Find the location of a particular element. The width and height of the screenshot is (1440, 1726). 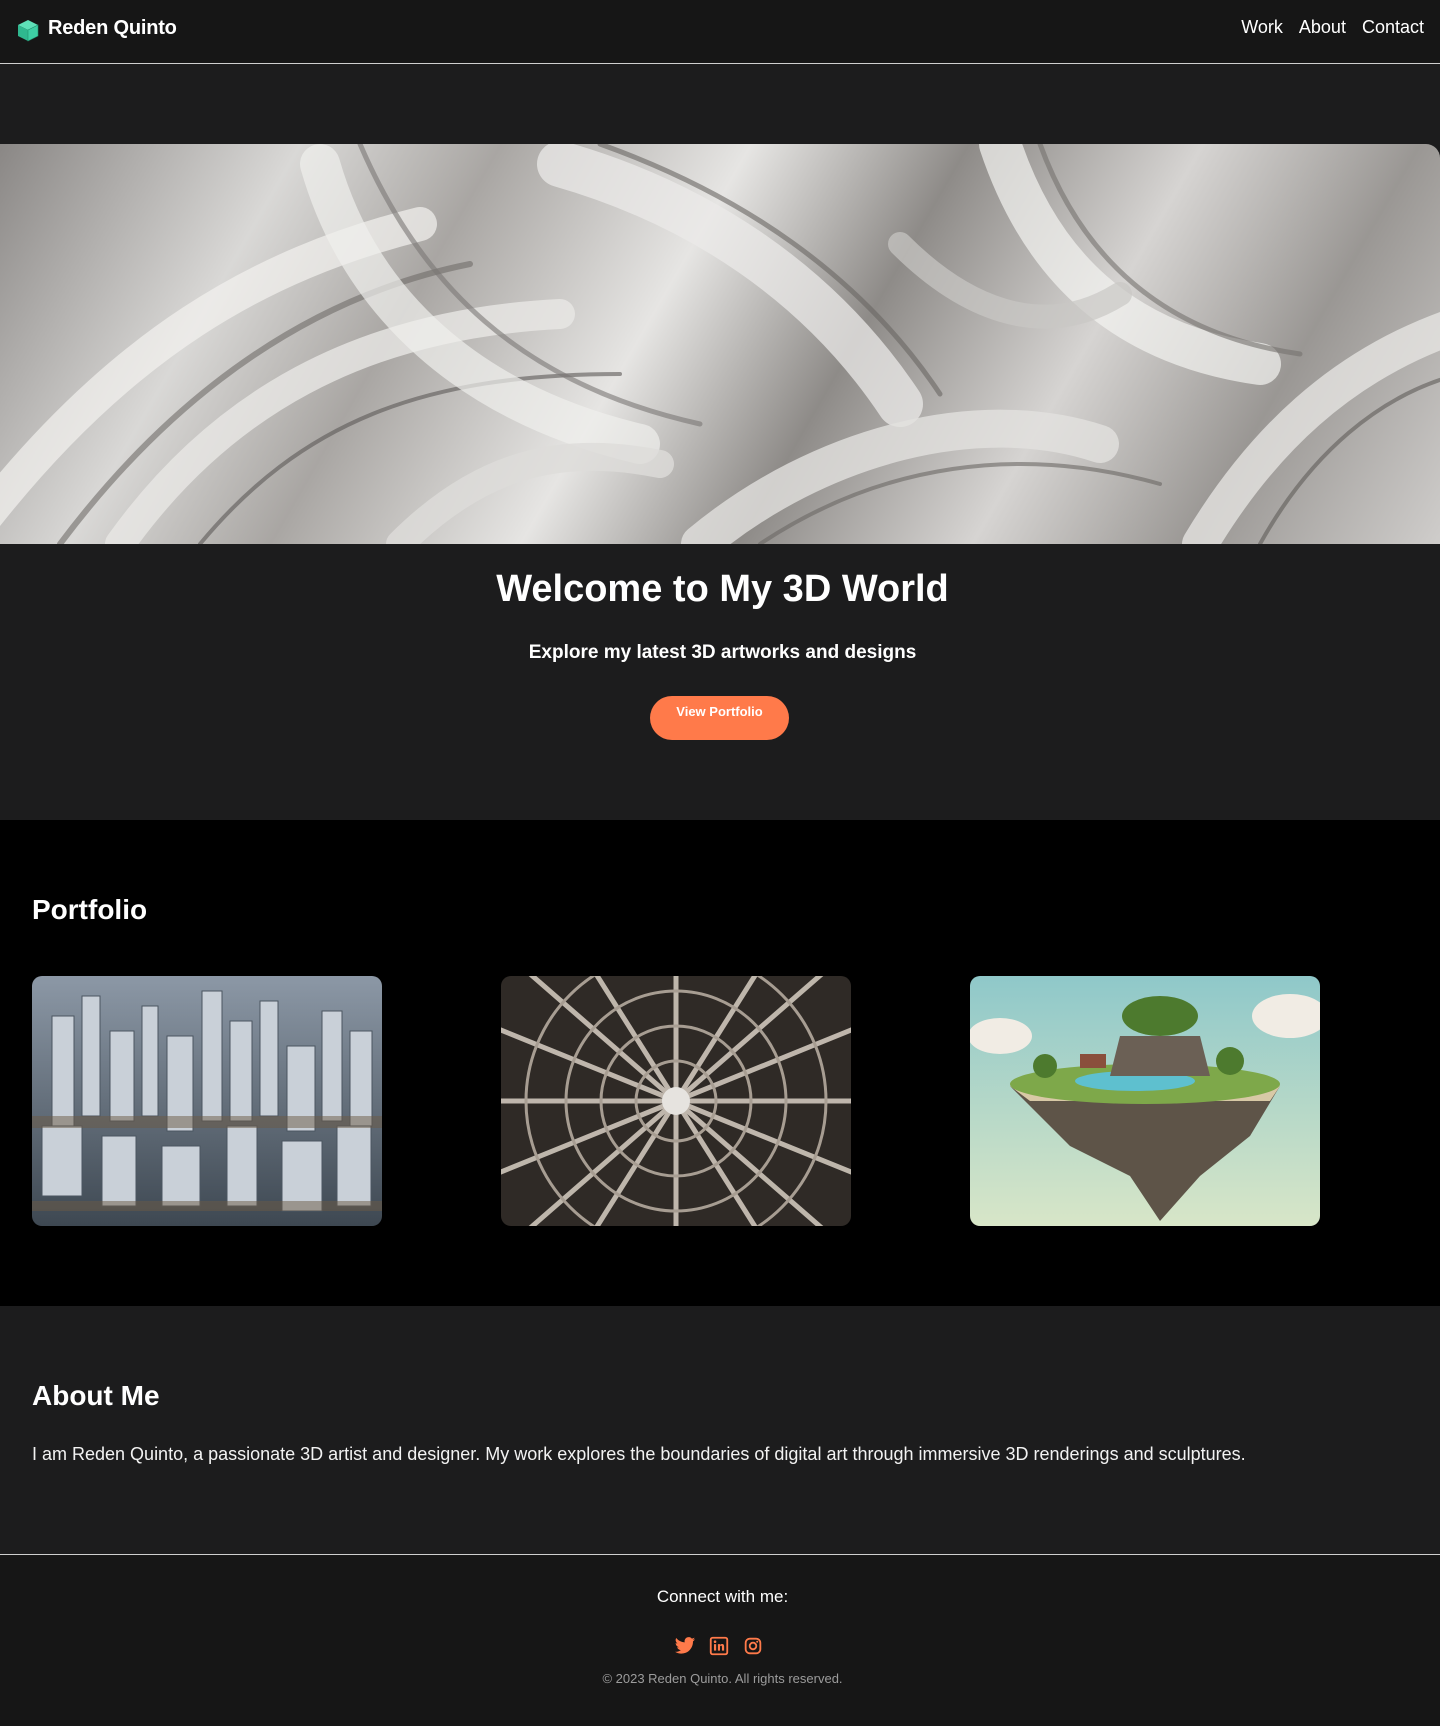

portfolio-item-island is located at coordinates (1145, 1101).